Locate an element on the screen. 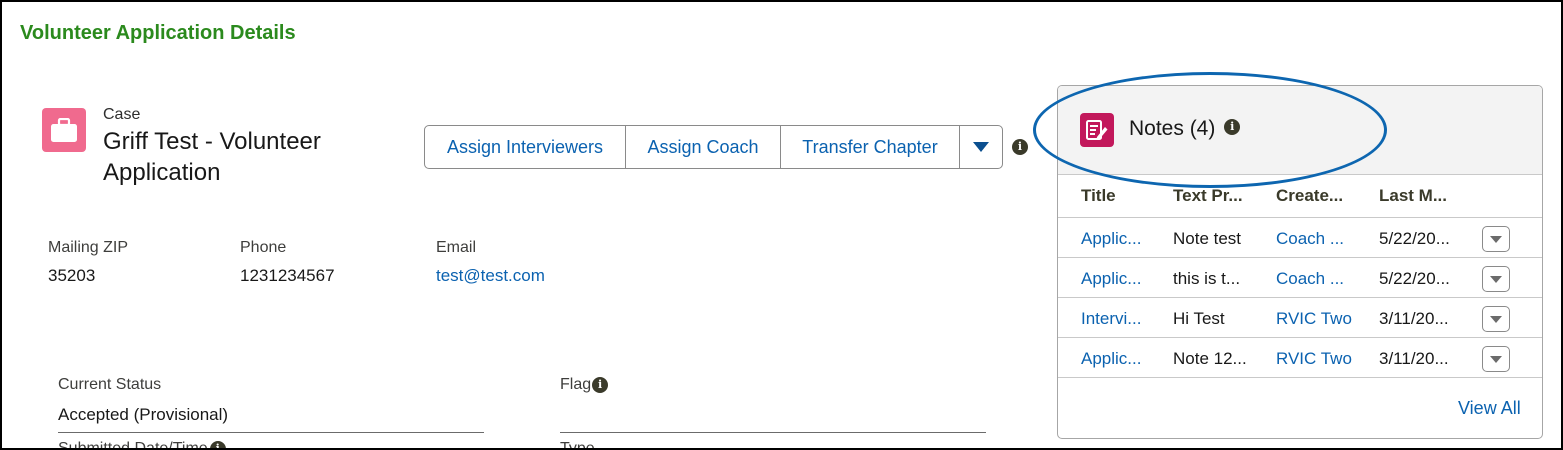  notes-icon is located at coordinates (1097, 130).